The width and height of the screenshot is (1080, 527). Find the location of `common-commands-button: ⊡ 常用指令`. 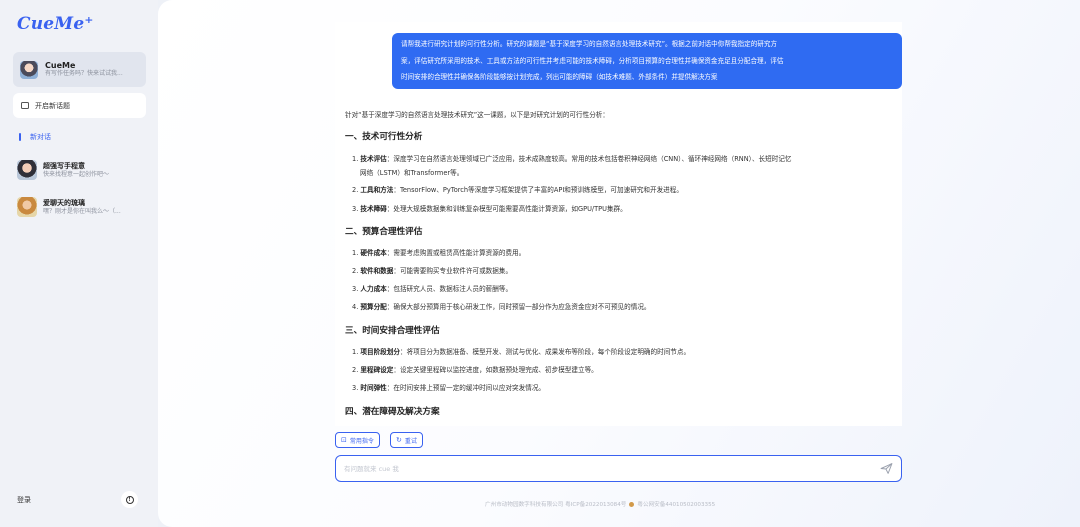

common-commands-button: ⊡ 常用指令 is located at coordinates (357, 440).